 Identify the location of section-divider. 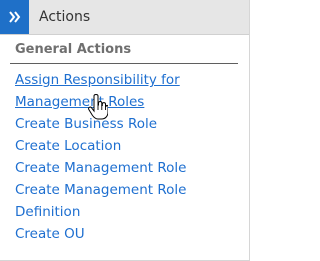
(124, 63).